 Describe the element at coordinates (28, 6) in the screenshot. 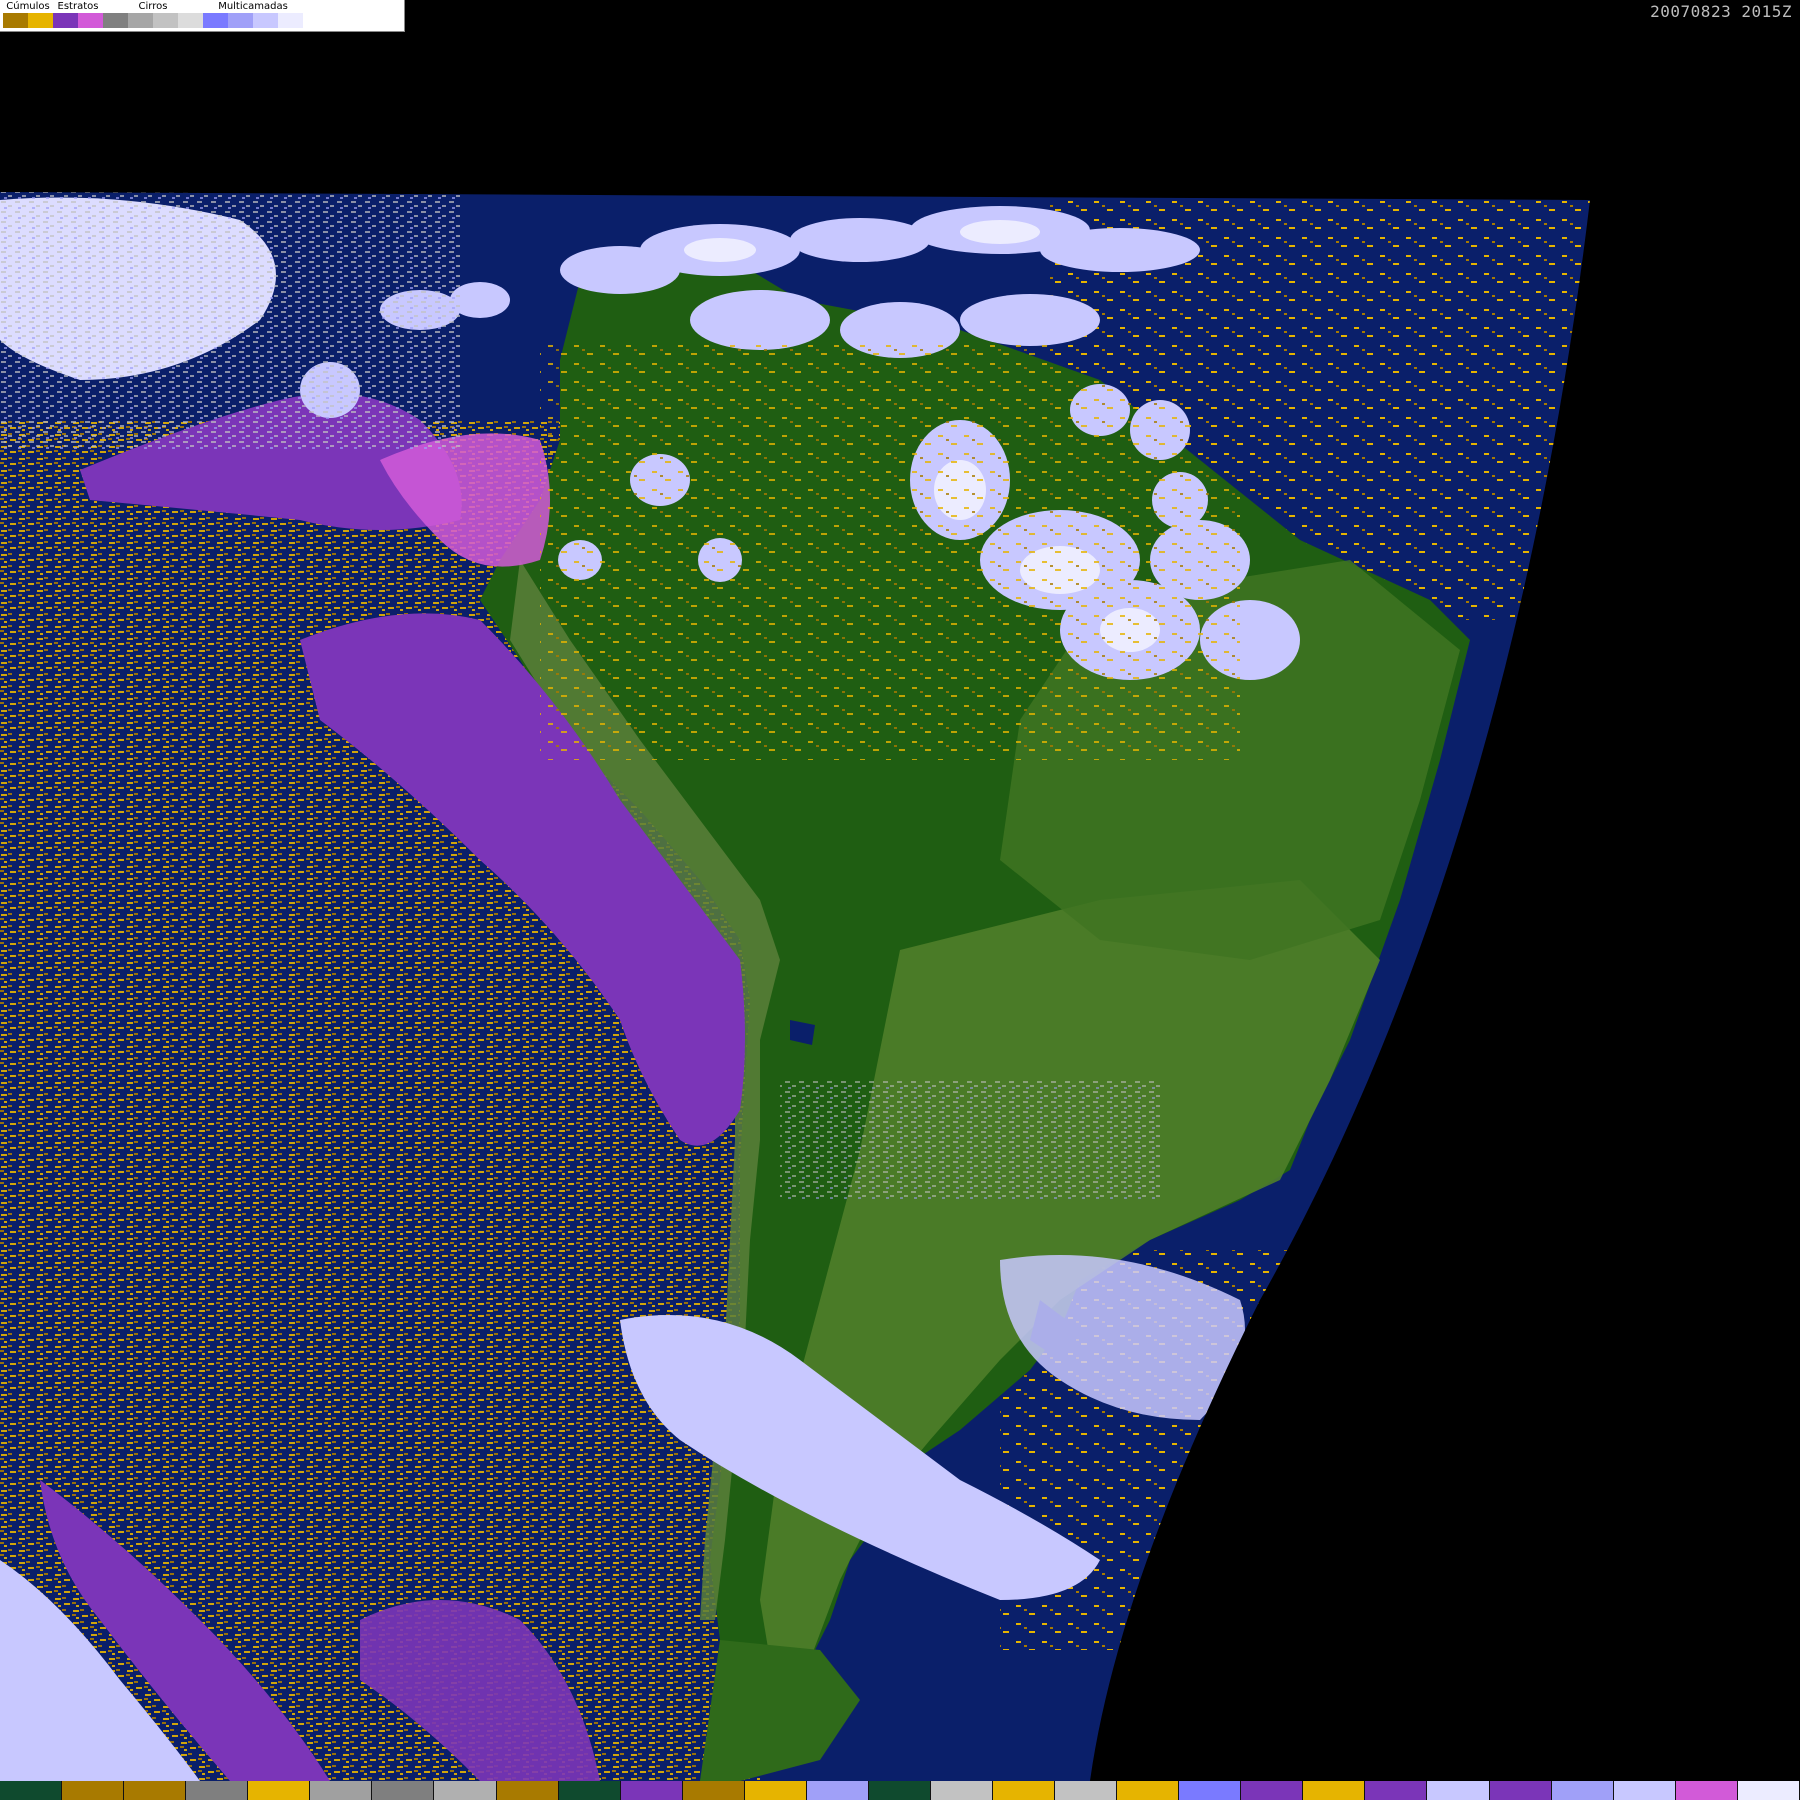

I see `legend-label: Cúmulos` at that location.